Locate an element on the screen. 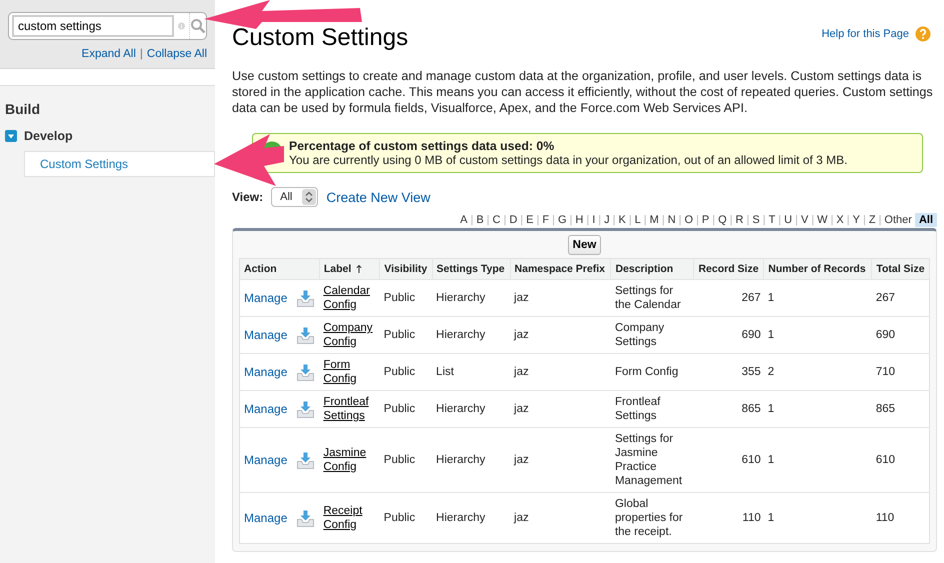 This screenshot has height=563, width=944. column-header: Description is located at coordinates (652, 269).